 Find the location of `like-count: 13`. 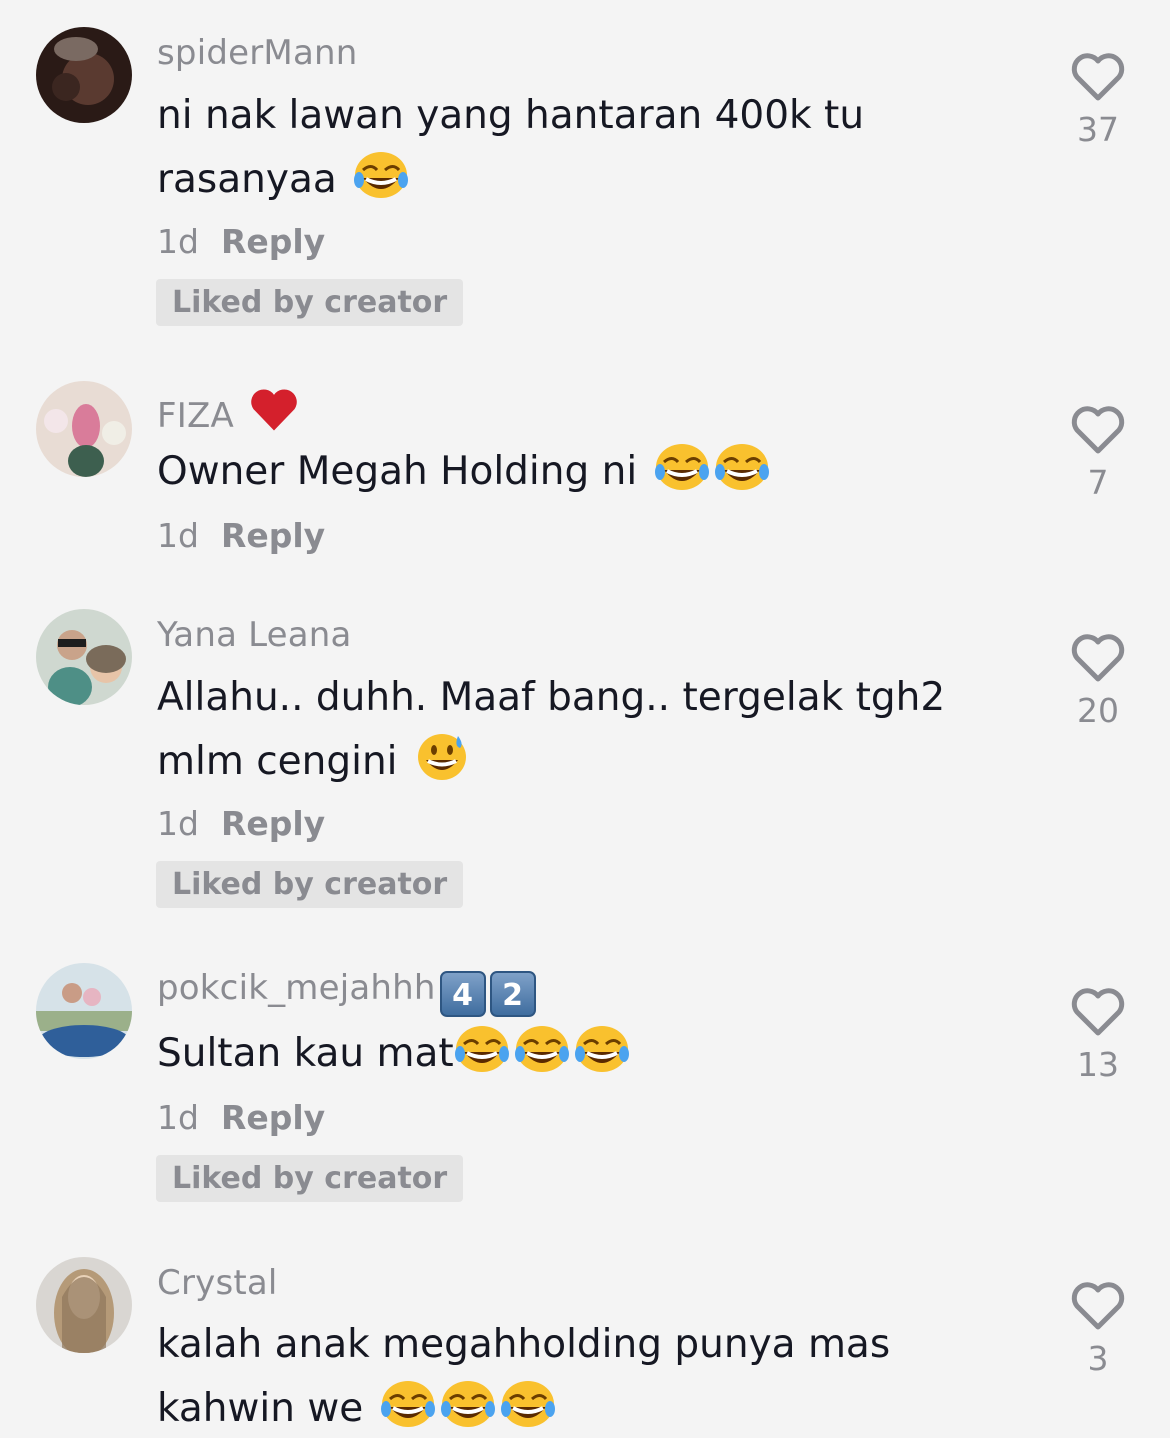

like-count: 13 is located at coordinates (1098, 1064).